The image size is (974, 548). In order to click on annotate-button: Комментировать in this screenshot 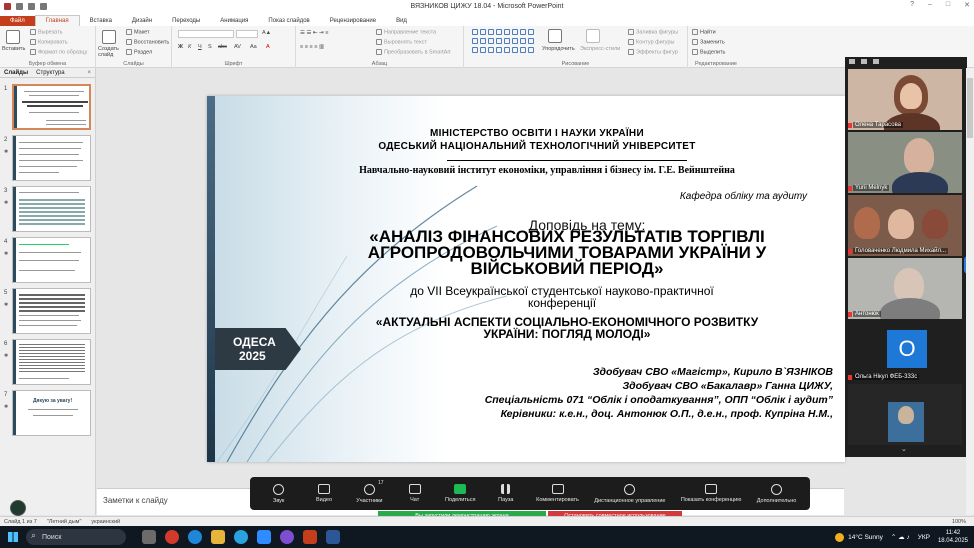, I will do `click(557, 493)`.